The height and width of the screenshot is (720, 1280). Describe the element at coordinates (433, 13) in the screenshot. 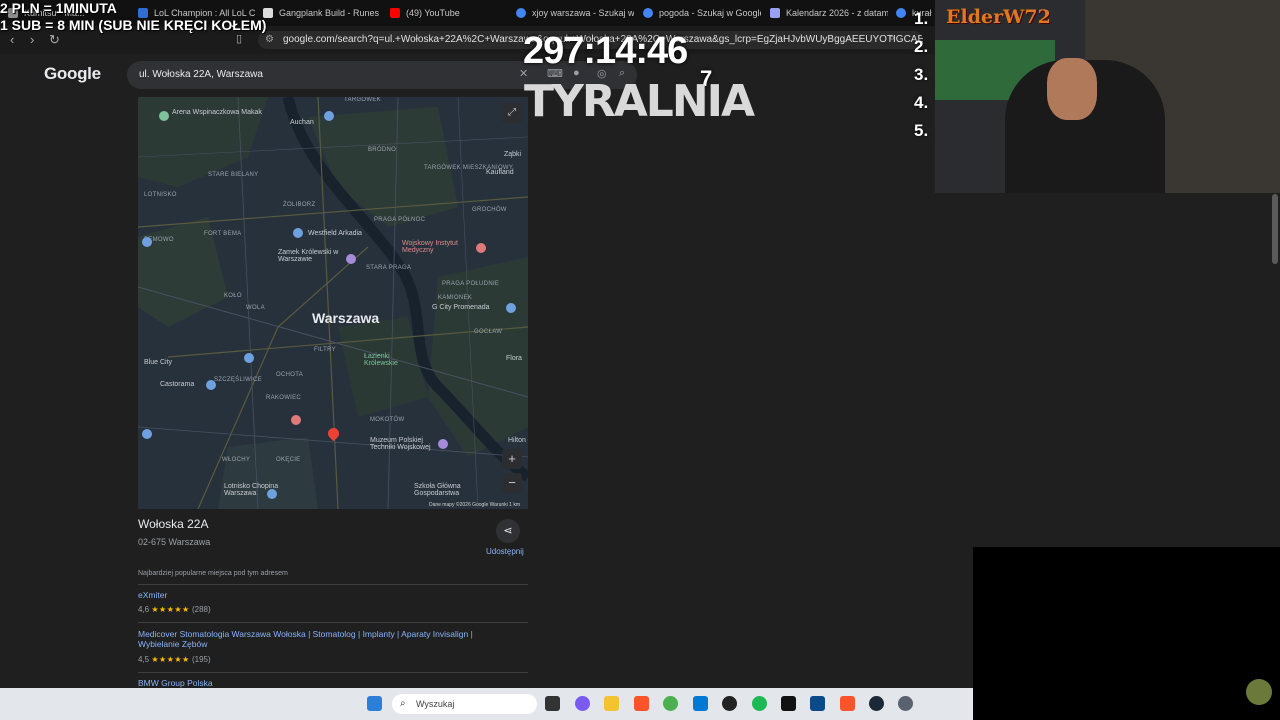

I see `tab-label: (49) YouTube` at that location.